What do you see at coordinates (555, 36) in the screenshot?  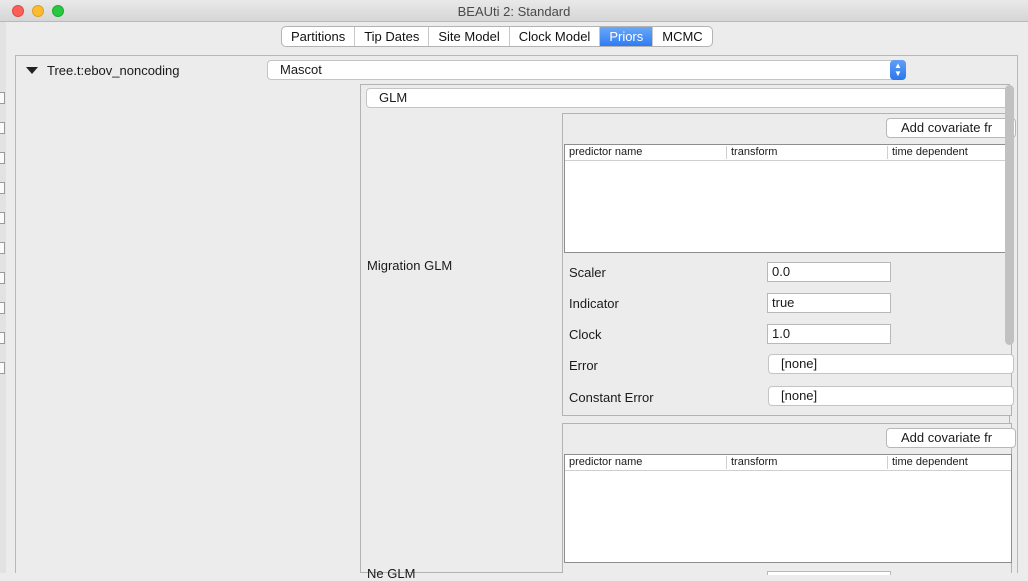 I see `tab-clock-model: Clock Model` at bounding box center [555, 36].